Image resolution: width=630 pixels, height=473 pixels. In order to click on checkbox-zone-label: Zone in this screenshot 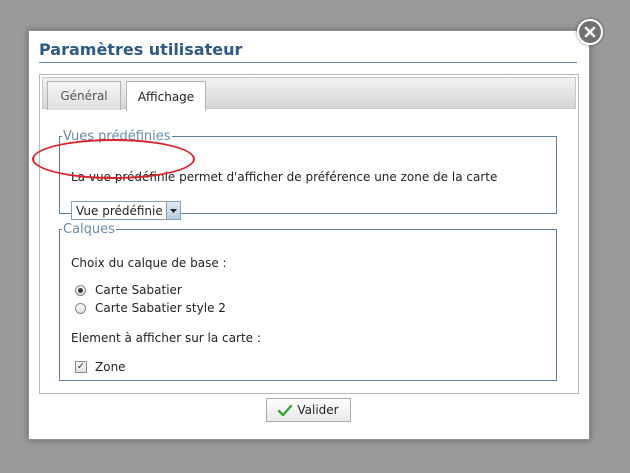, I will do `click(110, 367)`.